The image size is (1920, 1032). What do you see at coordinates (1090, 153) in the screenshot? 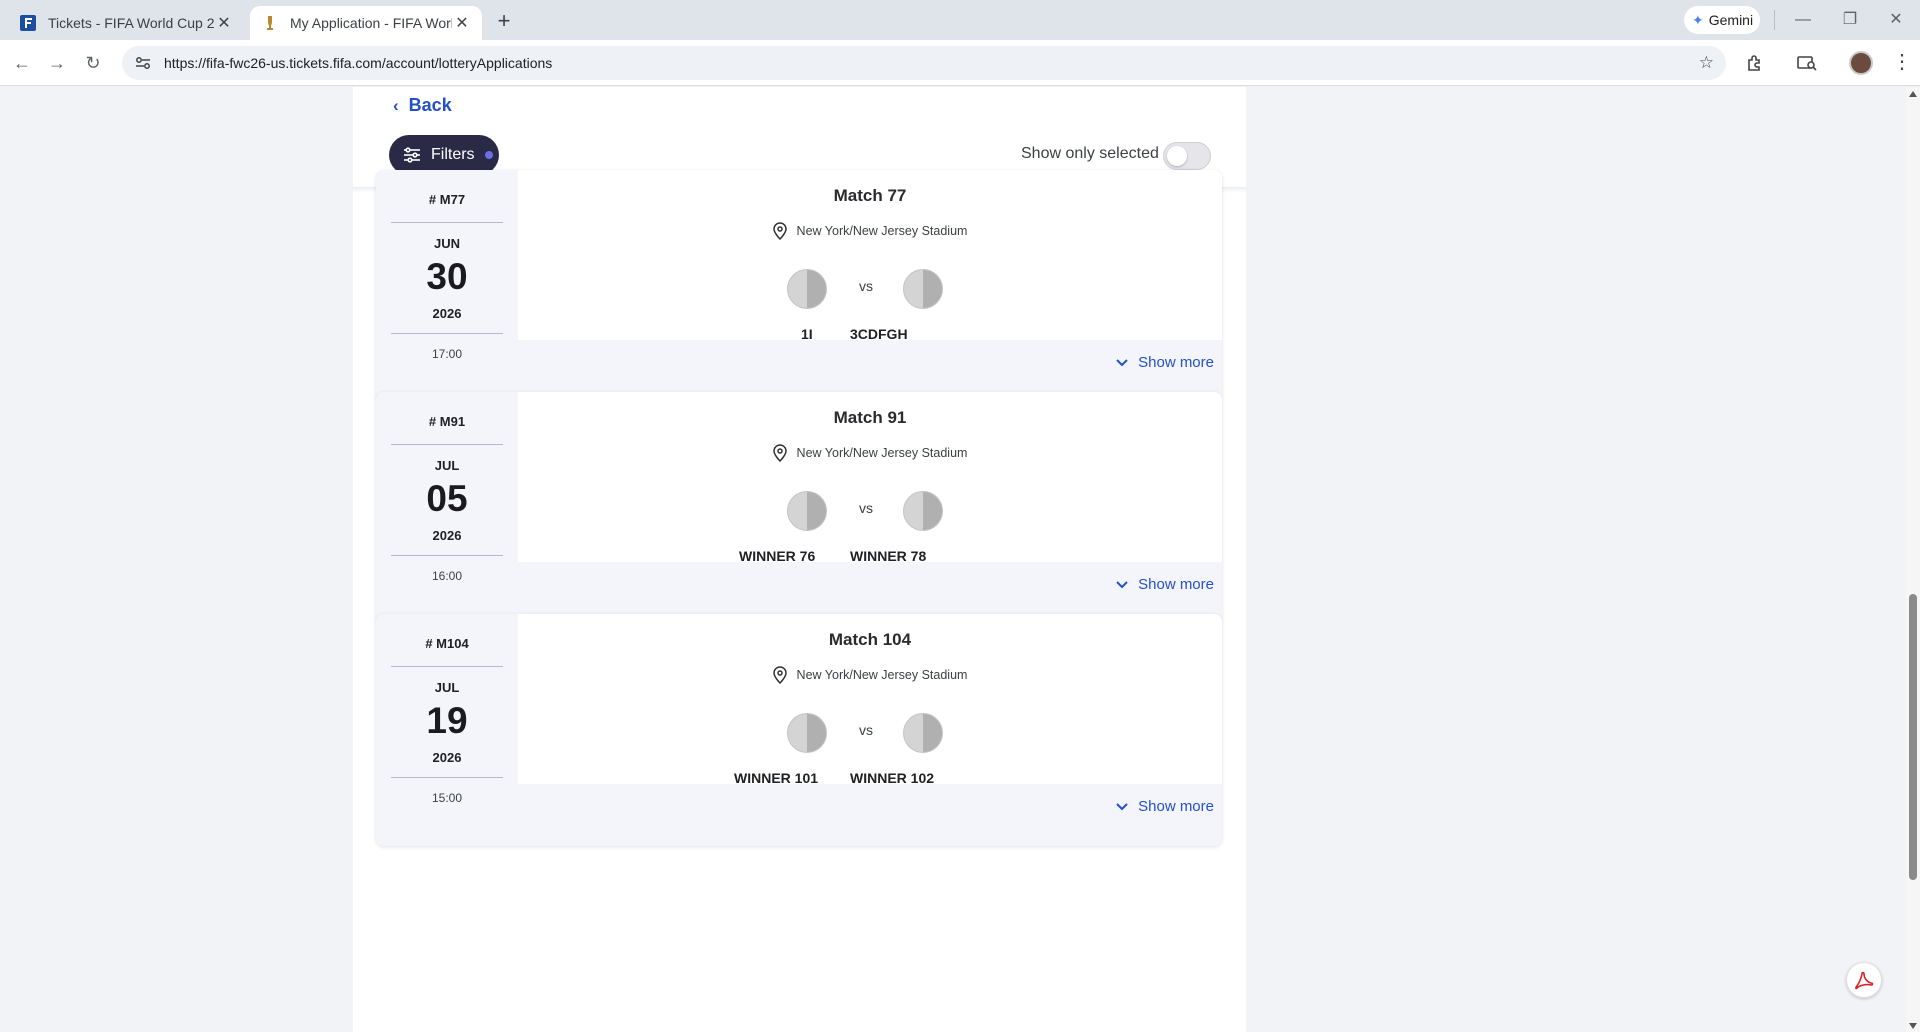
I see `show-only-selected-label: Show only selected` at bounding box center [1090, 153].